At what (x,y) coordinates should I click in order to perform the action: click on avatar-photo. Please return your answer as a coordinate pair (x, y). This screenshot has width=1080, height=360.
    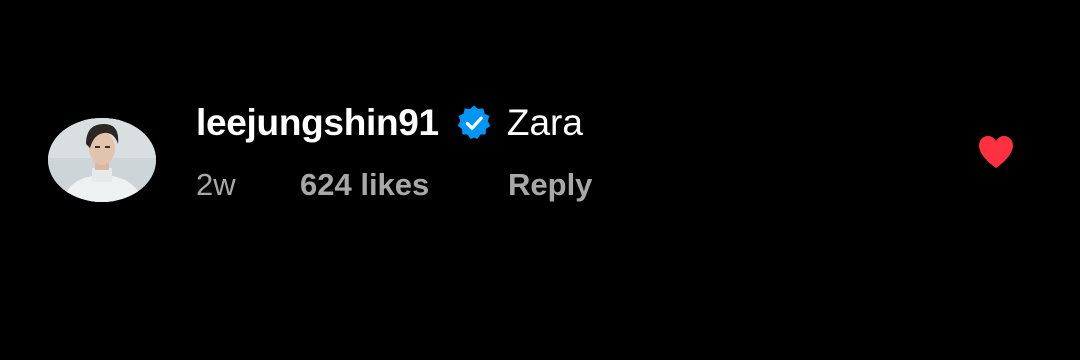
    Looking at the image, I should click on (102, 160).